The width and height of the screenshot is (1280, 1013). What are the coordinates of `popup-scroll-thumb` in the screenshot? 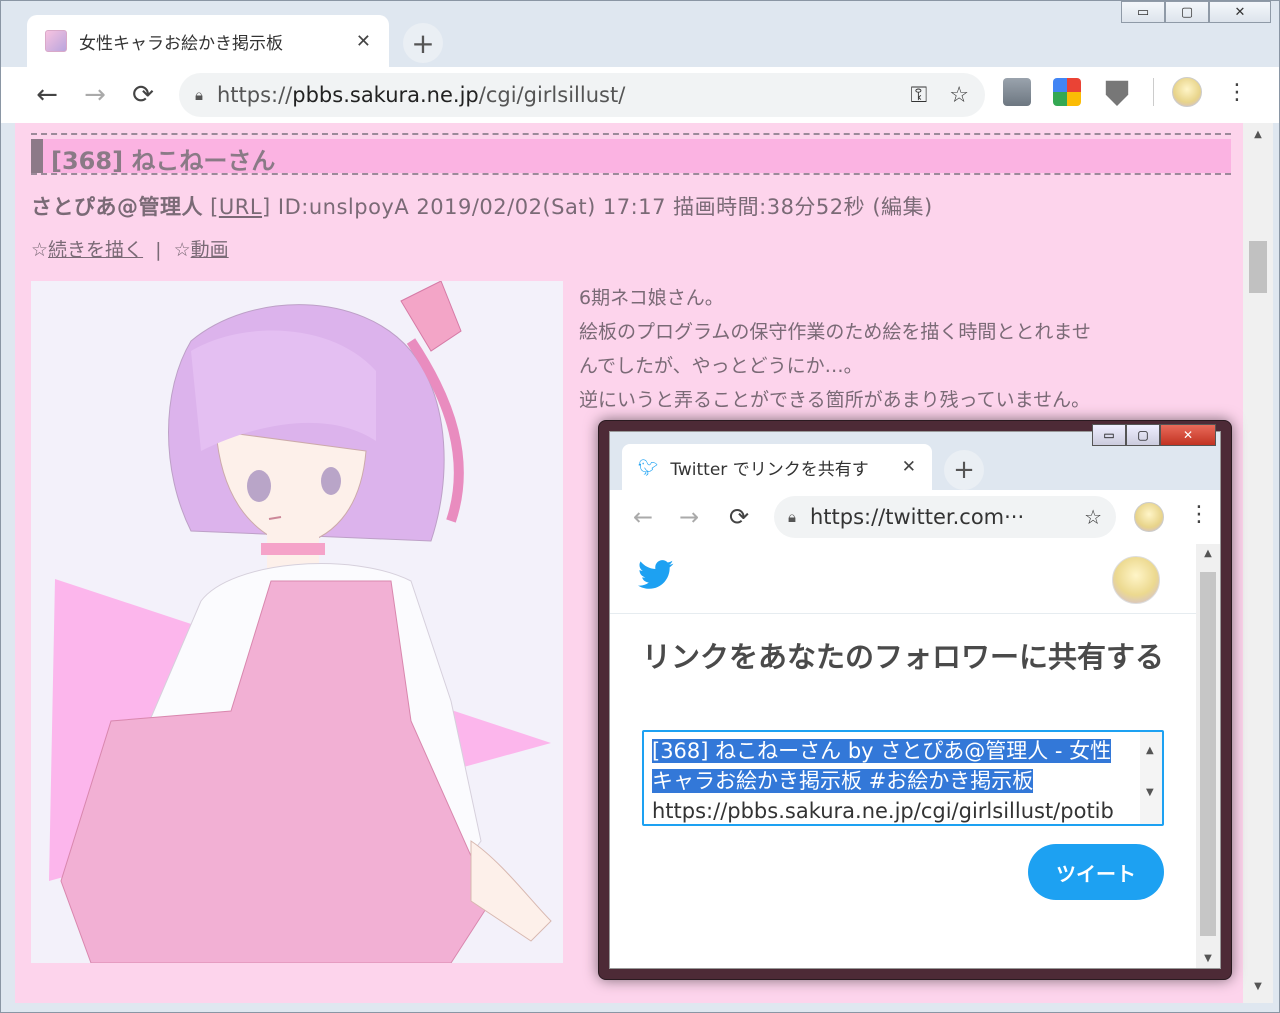 It's located at (1208, 754).